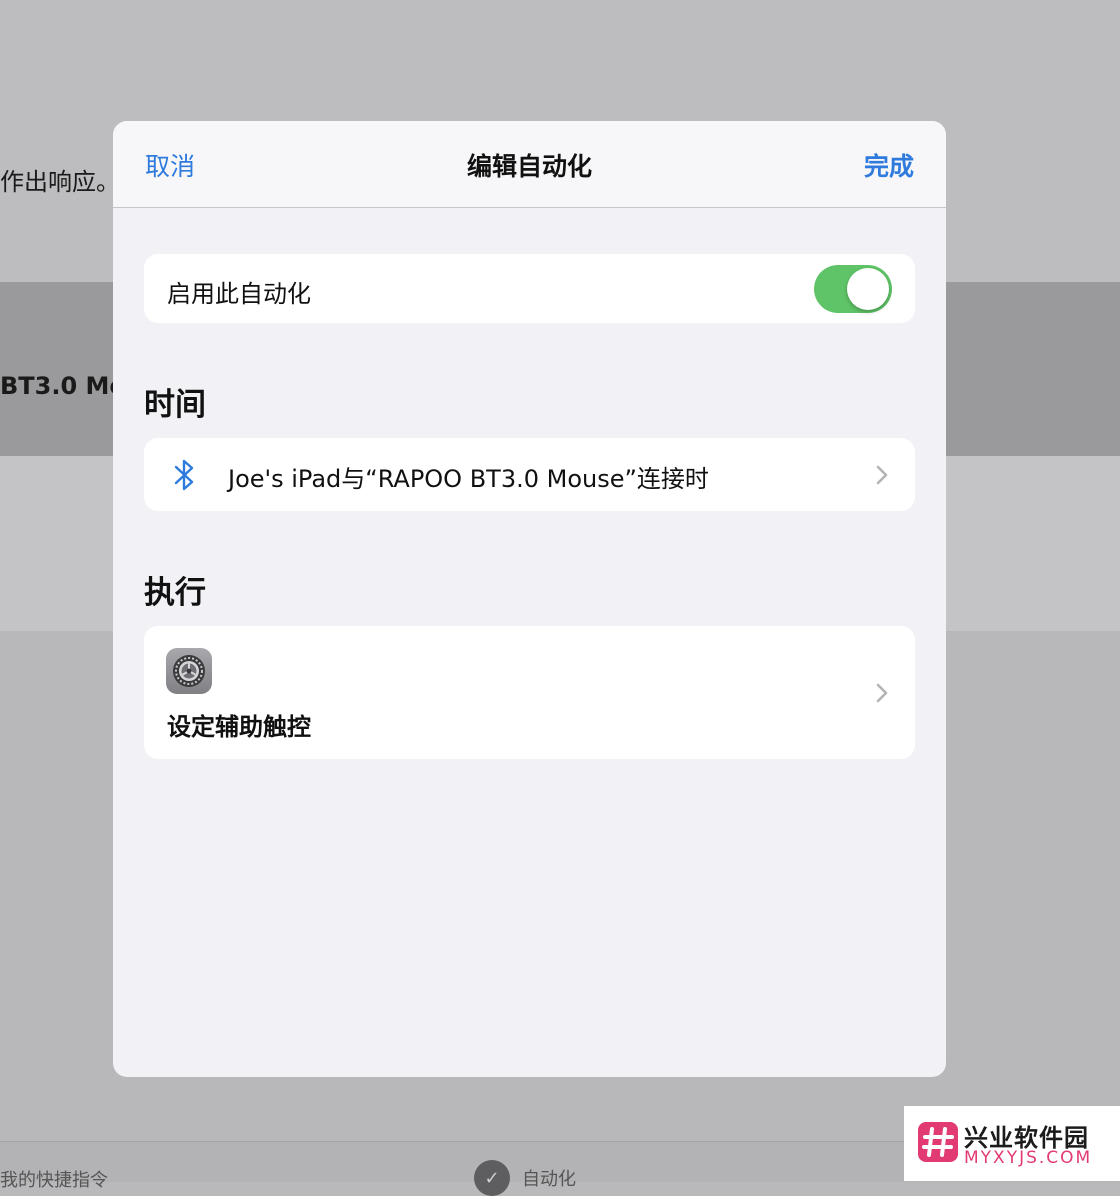 The height and width of the screenshot is (1196, 1120). I want to click on action-row: 设定辅助触控, so click(529, 692).